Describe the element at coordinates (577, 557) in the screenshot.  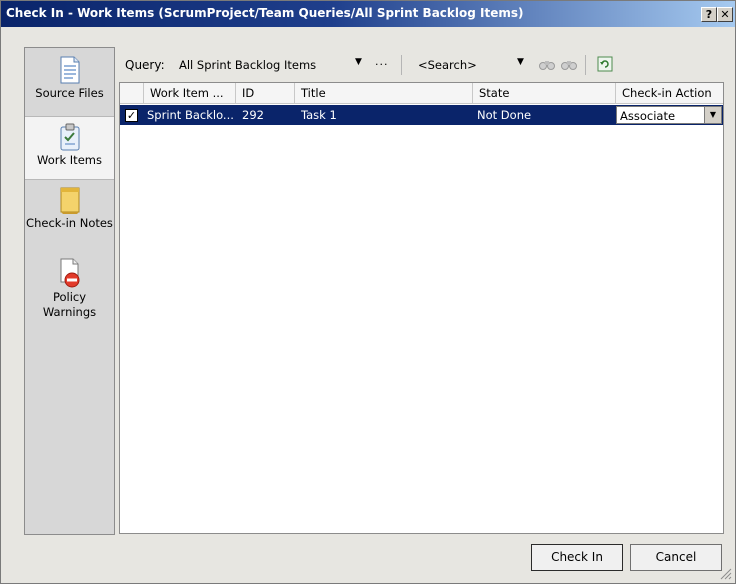
I see `check-in-button: Check In` at that location.